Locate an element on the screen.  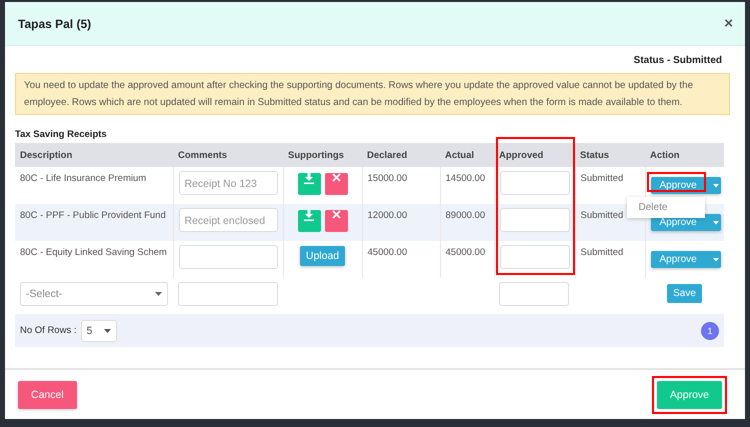
table-cell: 80C - Equity Linked Saving Schem is located at coordinates (93, 252).